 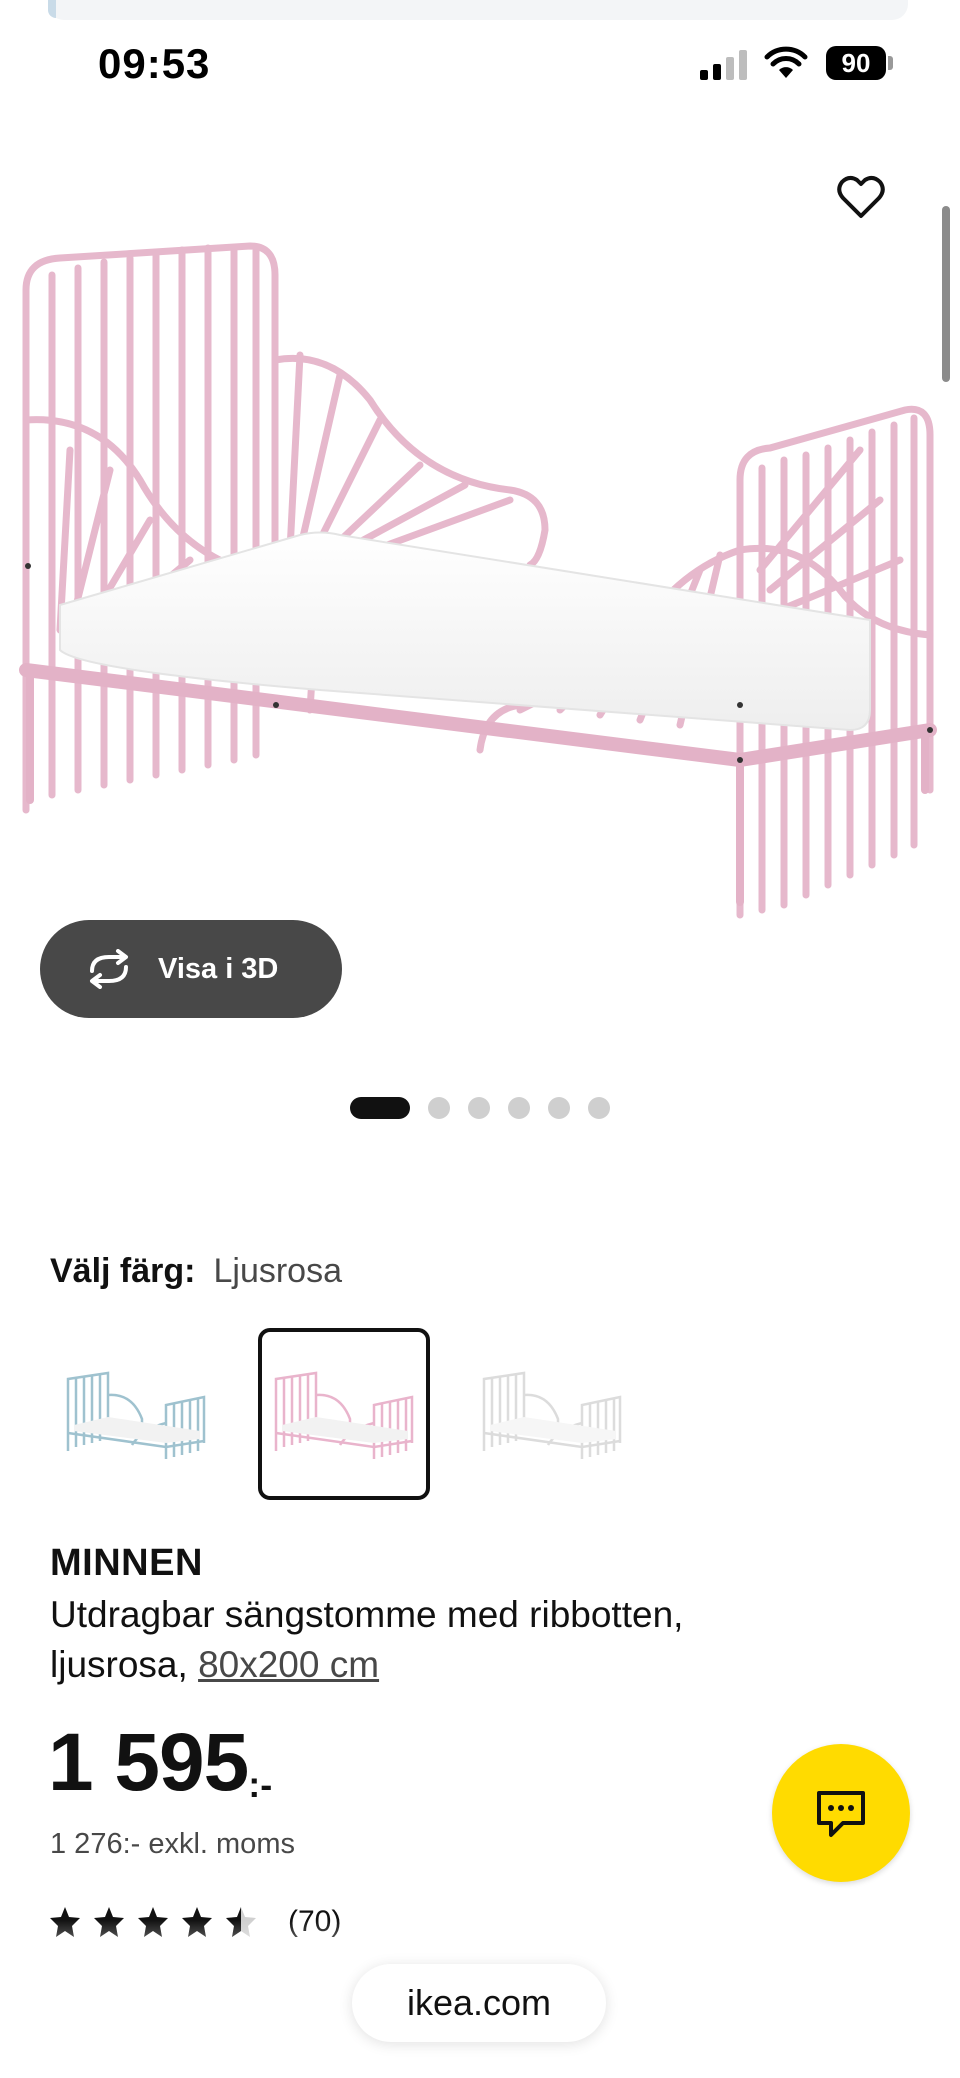 What do you see at coordinates (480, 64) in the screenshot?
I see `status-bar: 09:53 90` at bounding box center [480, 64].